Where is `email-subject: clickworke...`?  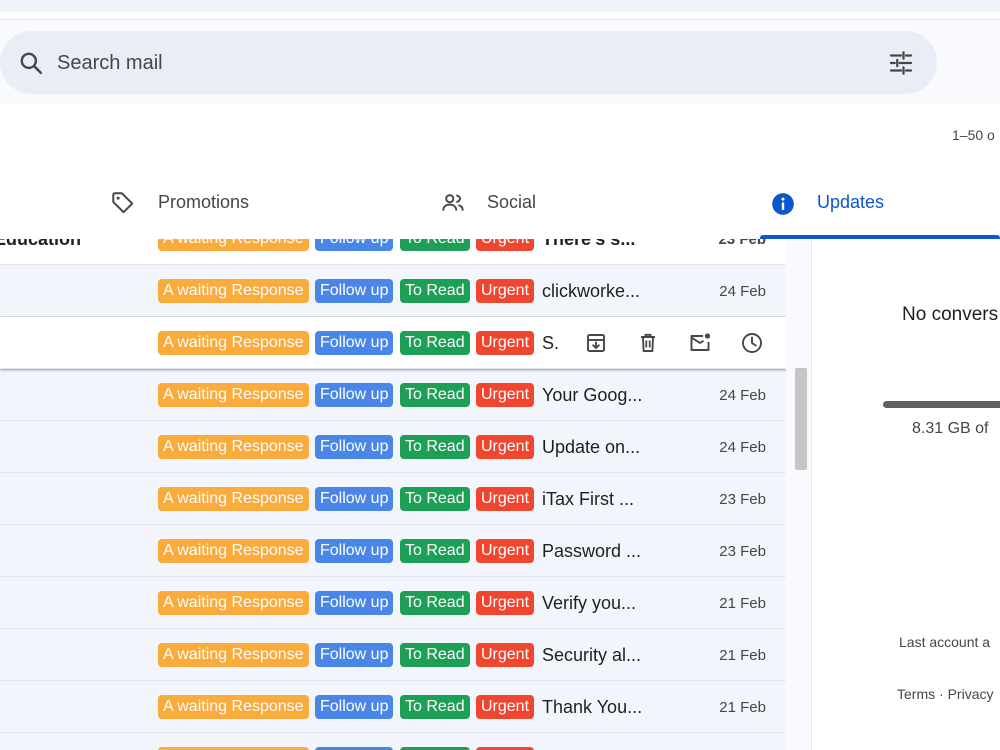
email-subject: clickworke... is located at coordinates (591, 291).